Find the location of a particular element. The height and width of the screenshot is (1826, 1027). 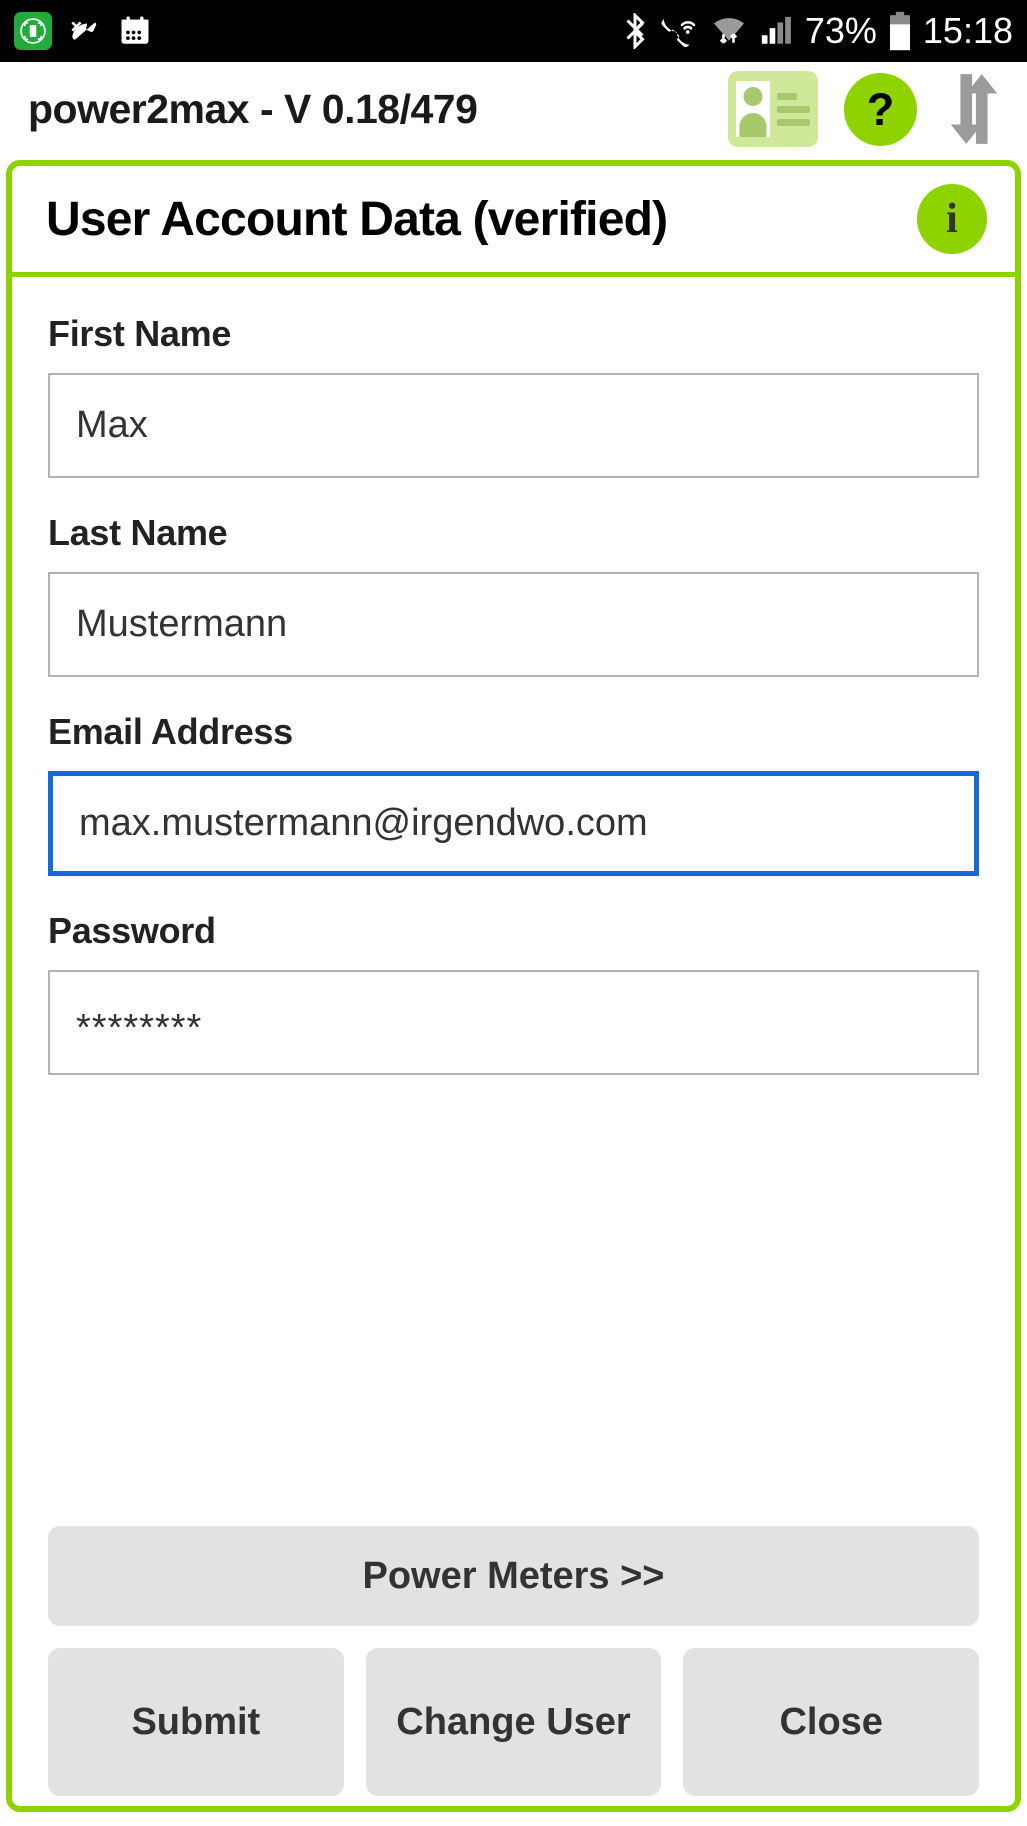

submit-button: Submit is located at coordinates (196, 1722).